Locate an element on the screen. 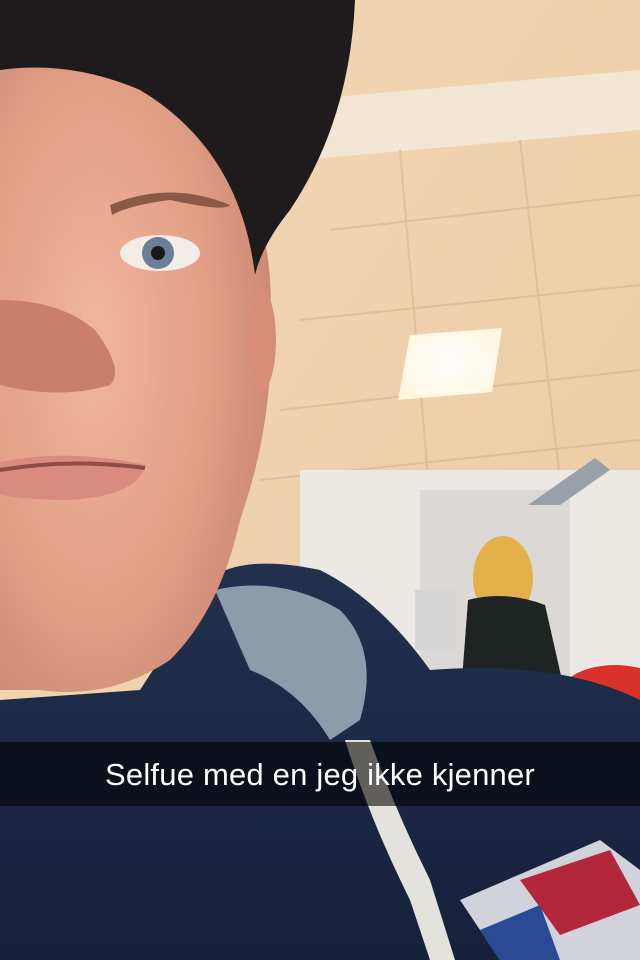  ceiling-light is located at coordinates (450, 364).